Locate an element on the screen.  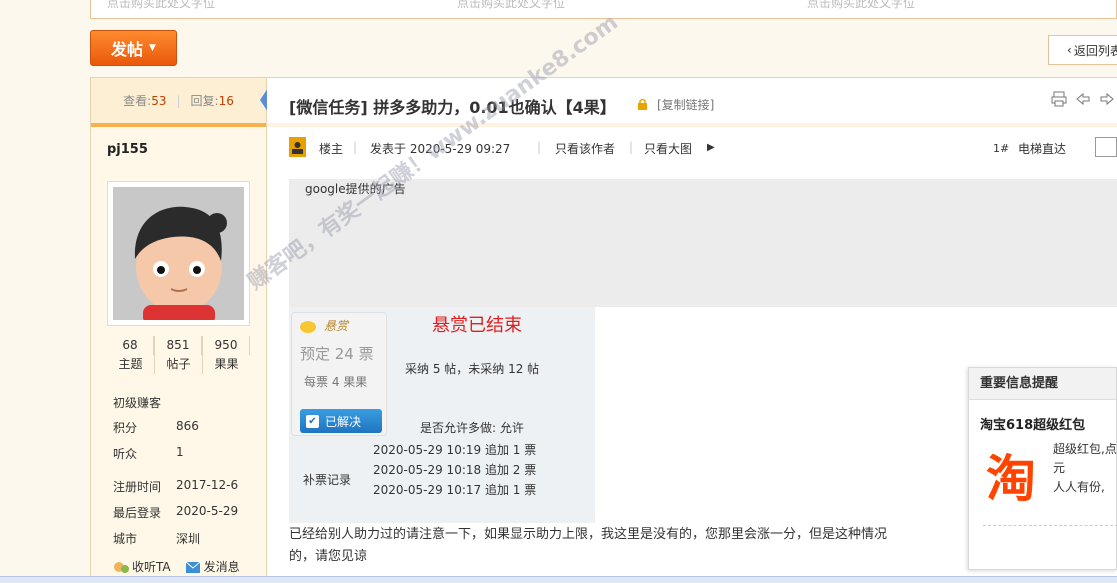
checkmark-icon: ✔ is located at coordinates (312, 421).